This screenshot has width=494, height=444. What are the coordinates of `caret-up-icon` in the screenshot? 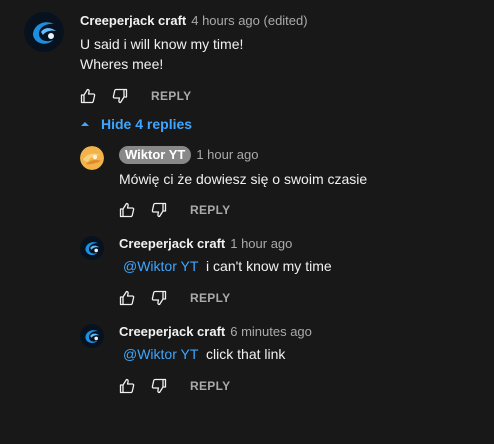 It's located at (85, 124).